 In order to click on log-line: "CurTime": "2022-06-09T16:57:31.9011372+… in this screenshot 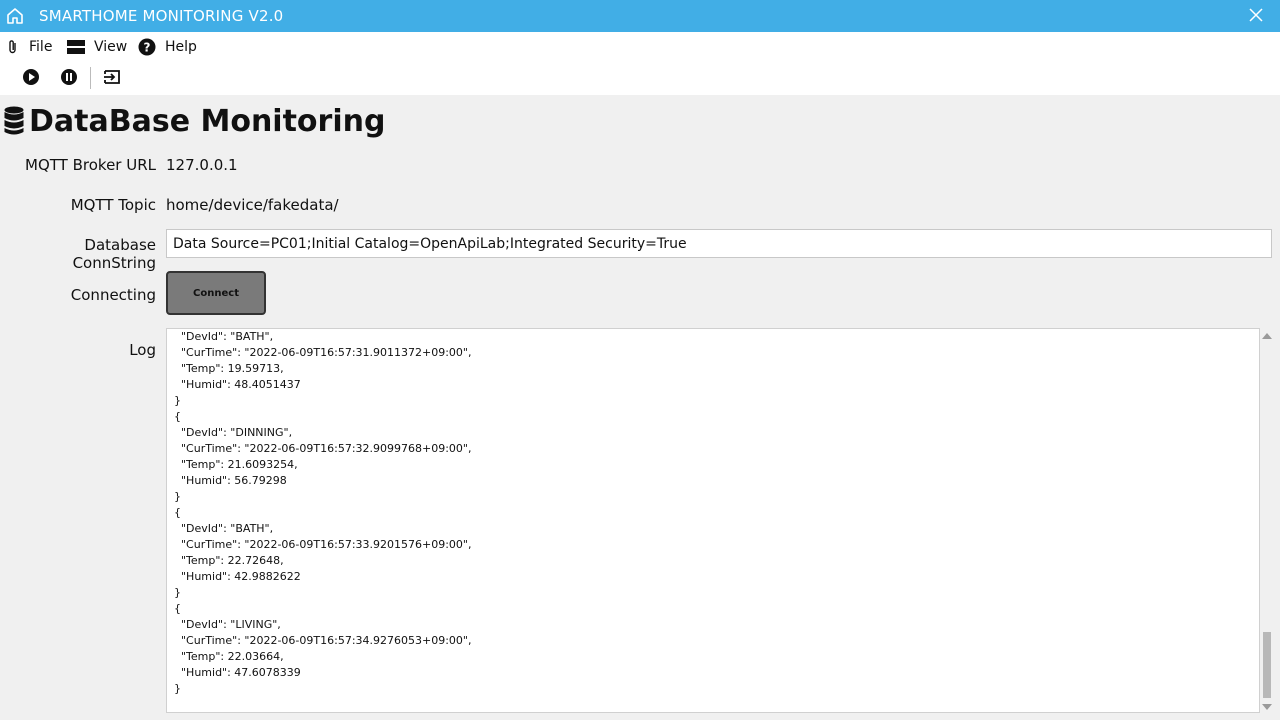, I will do `click(323, 352)`.